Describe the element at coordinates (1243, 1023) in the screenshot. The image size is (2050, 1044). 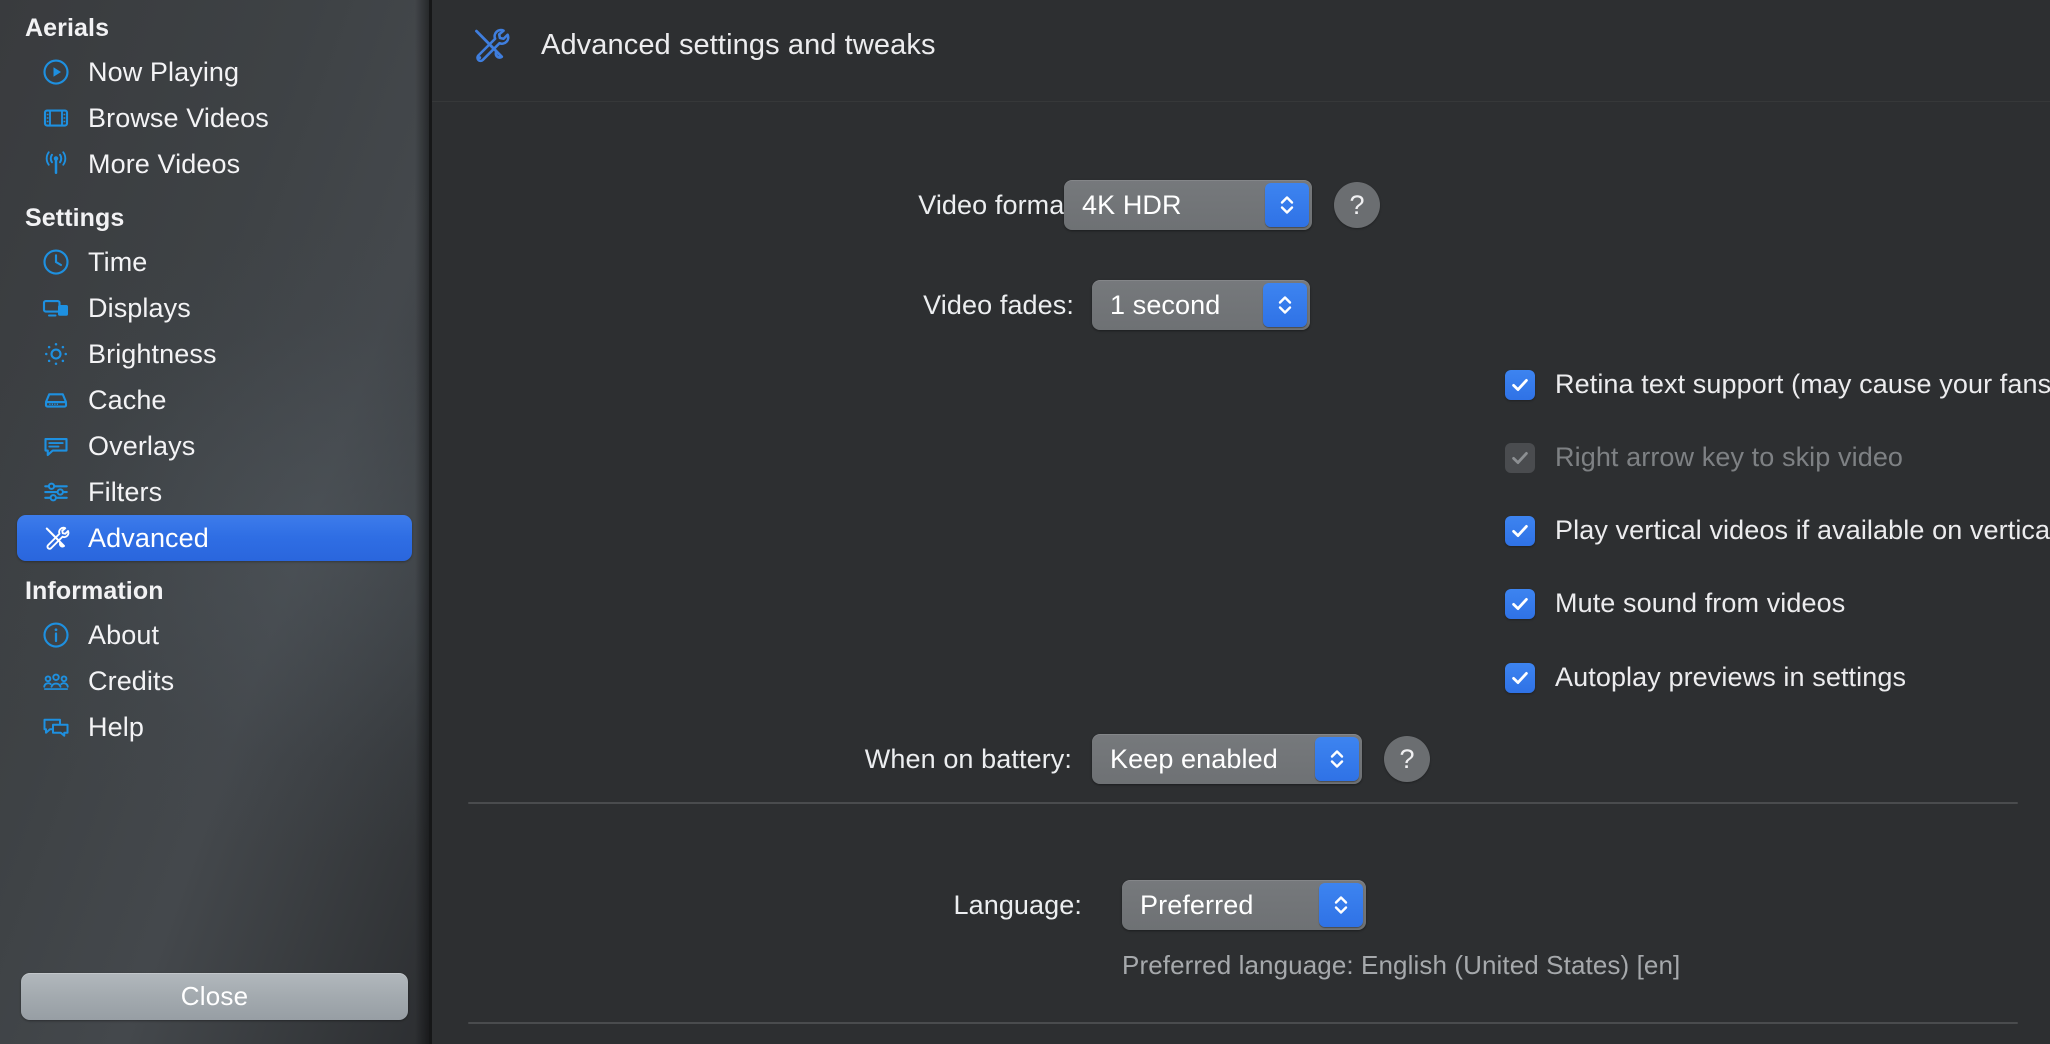
I see `section-divider-lower` at that location.